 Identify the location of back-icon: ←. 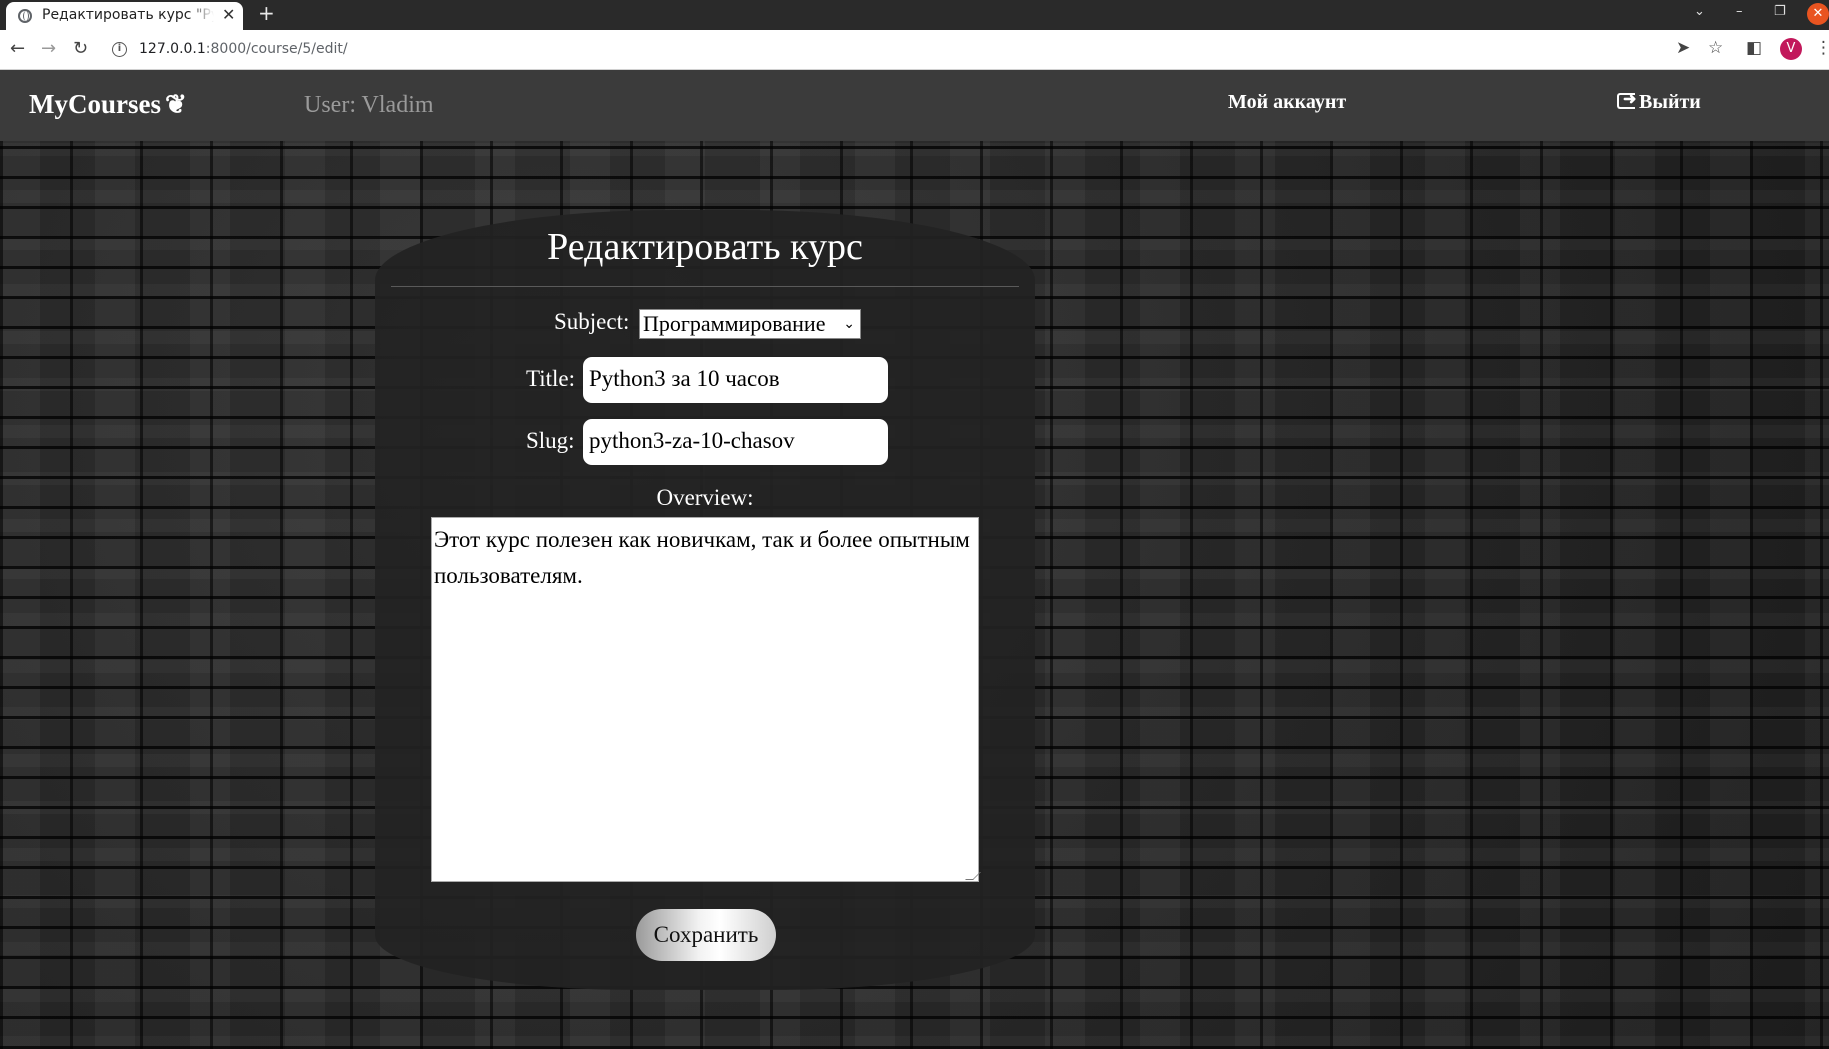
(17, 48).